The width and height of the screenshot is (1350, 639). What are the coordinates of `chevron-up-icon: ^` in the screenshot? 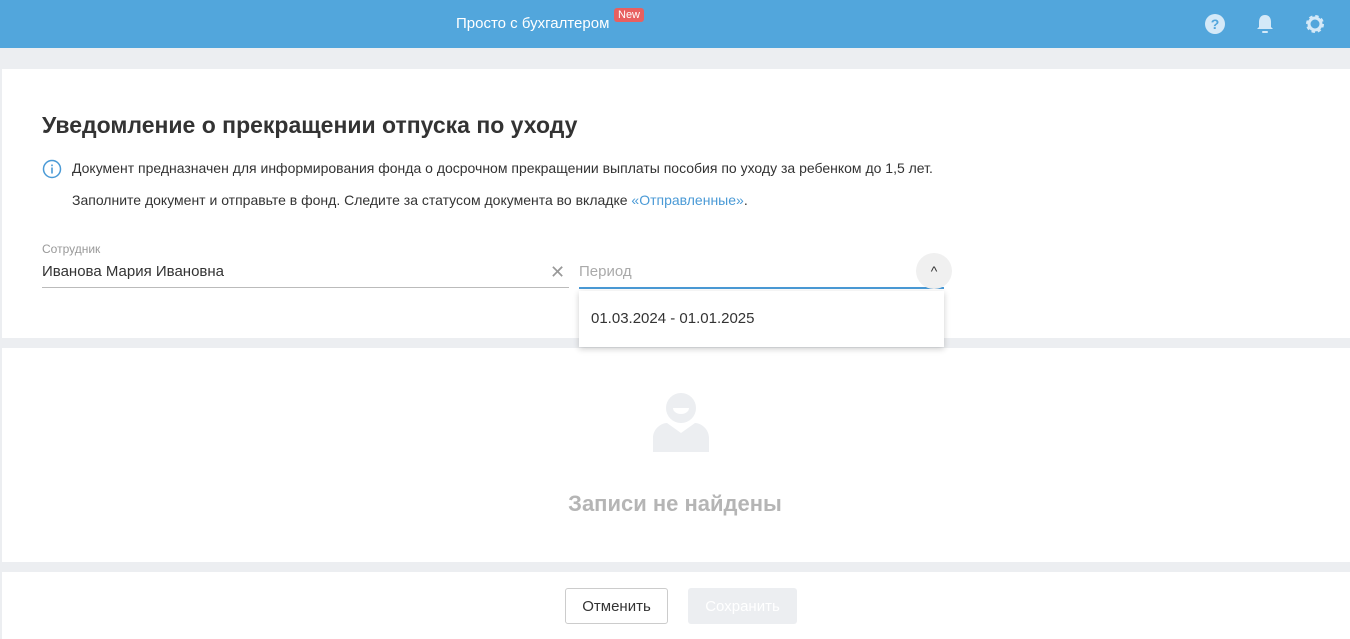 It's located at (934, 271).